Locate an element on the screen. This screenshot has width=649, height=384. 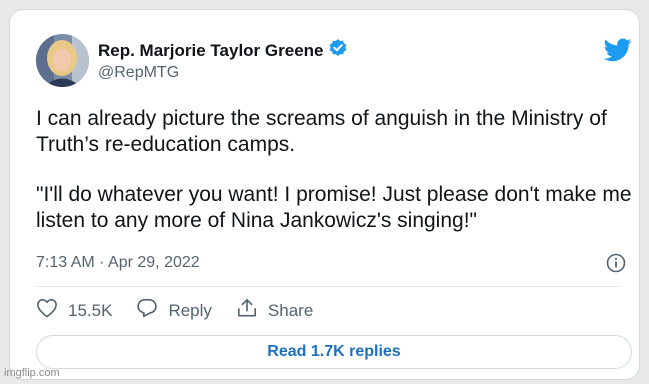
reply-bubble-icon is located at coordinates (147, 310).